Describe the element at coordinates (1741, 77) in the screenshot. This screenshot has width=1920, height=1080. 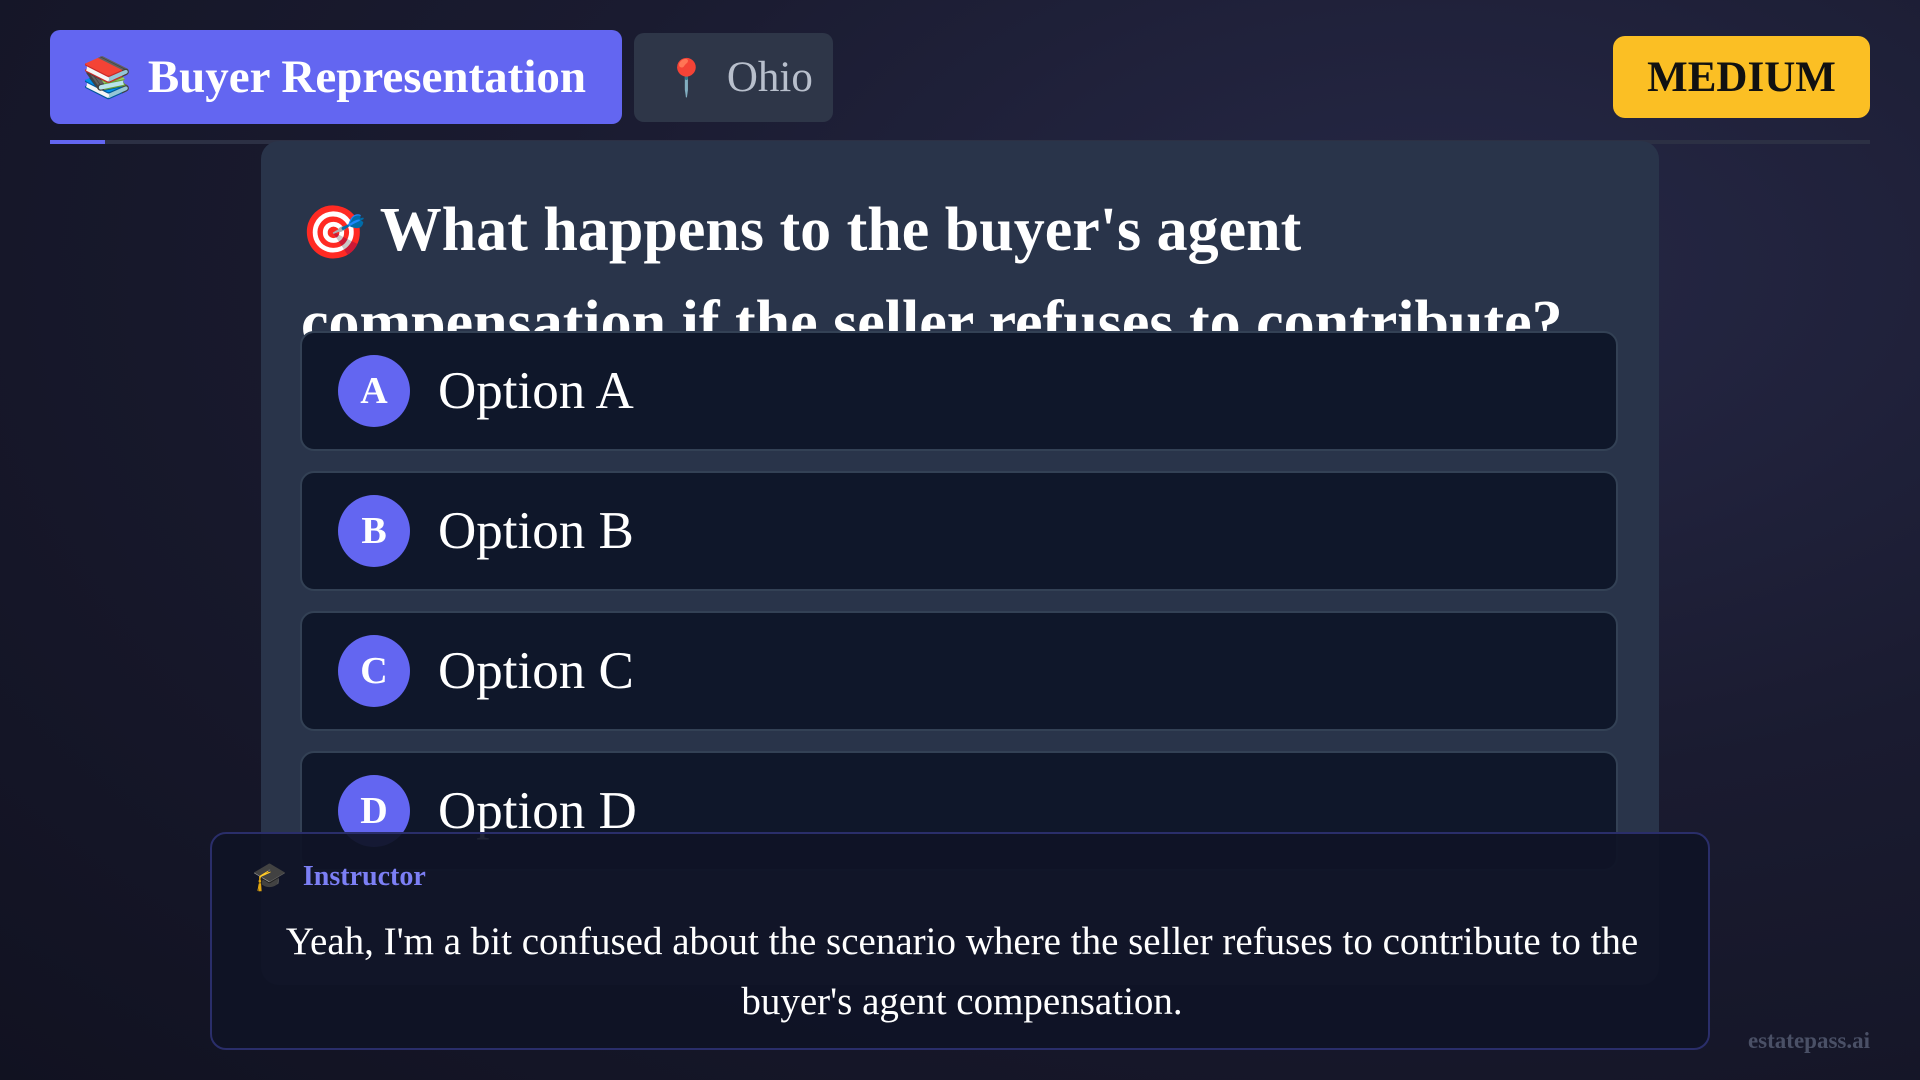
I see `difficulty-badge: MEDIUM` at that location.